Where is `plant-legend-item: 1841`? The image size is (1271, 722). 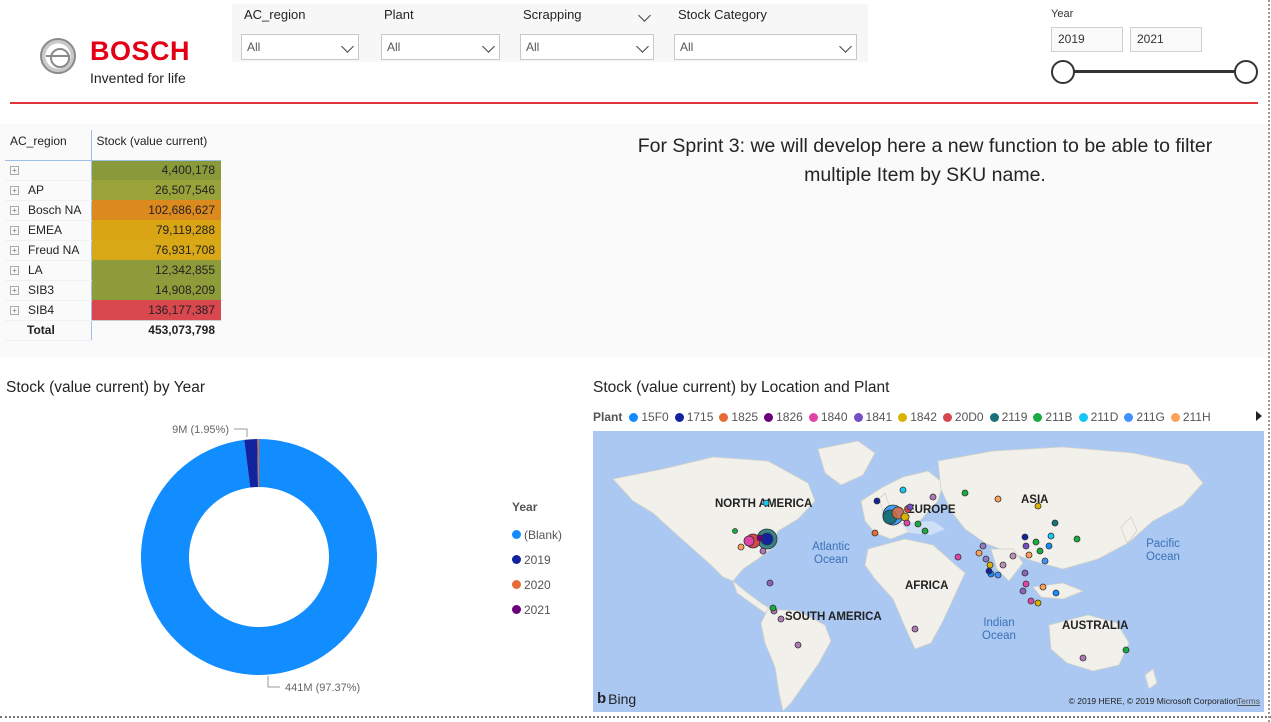 plant-legend-item: 1841 is located at coordinates (872, 417).